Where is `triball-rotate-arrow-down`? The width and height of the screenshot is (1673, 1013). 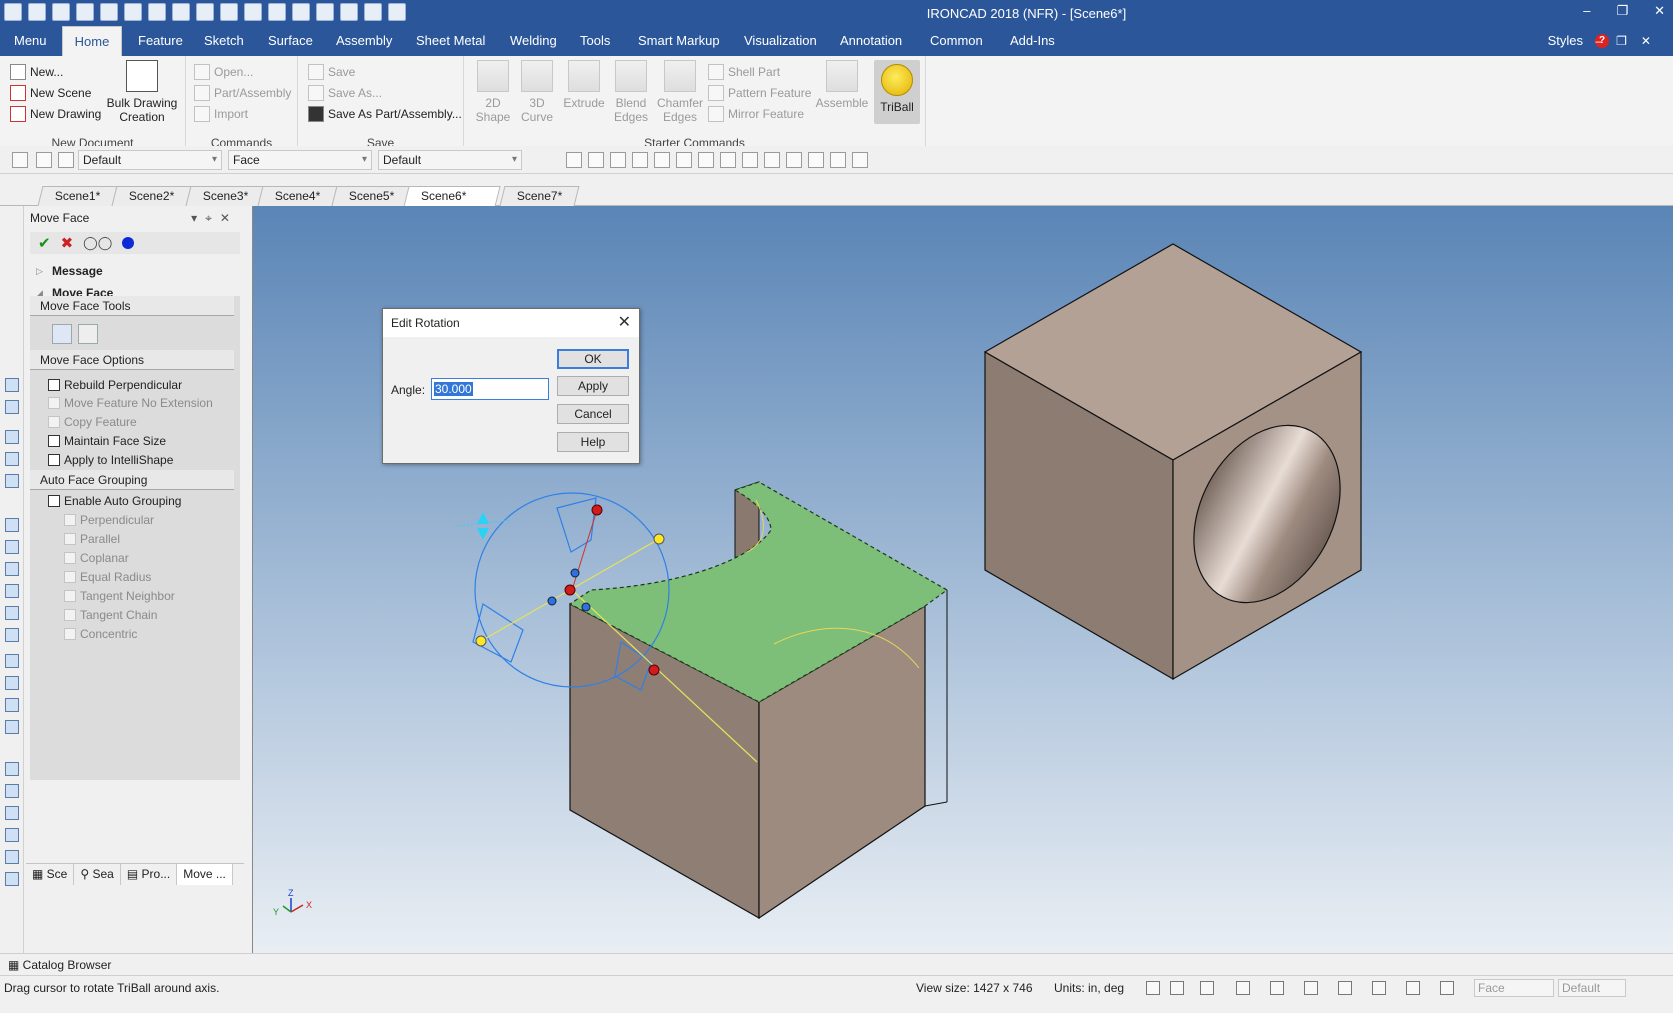 triball-rotate-arrow-down is located at coordinates (483, 534).